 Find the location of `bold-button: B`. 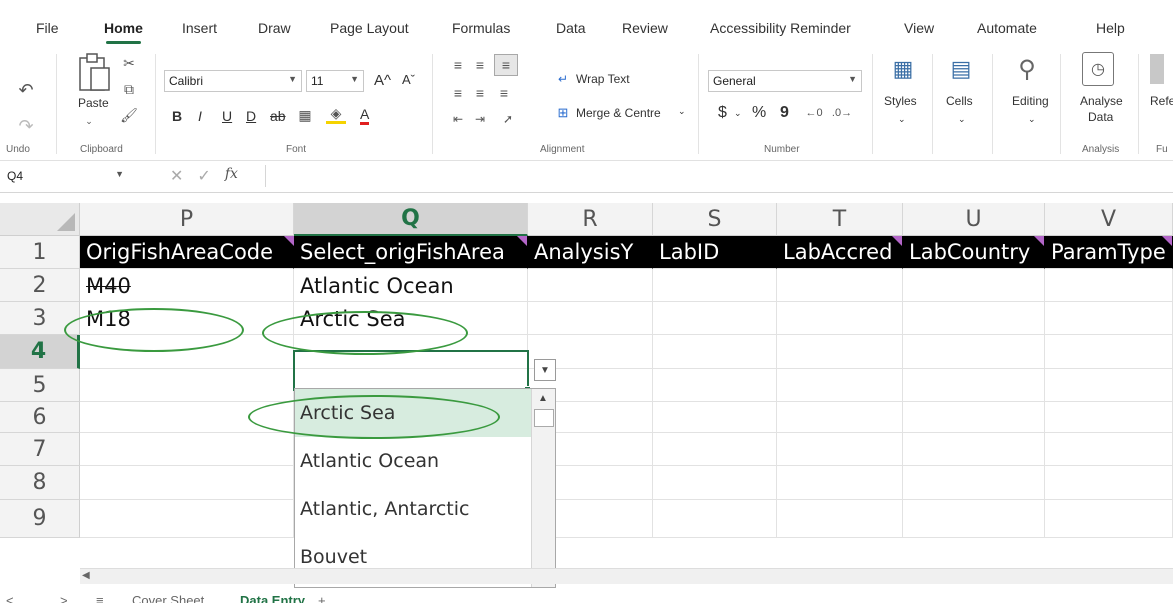

bold-button: B is located at coordinates (177, 116).